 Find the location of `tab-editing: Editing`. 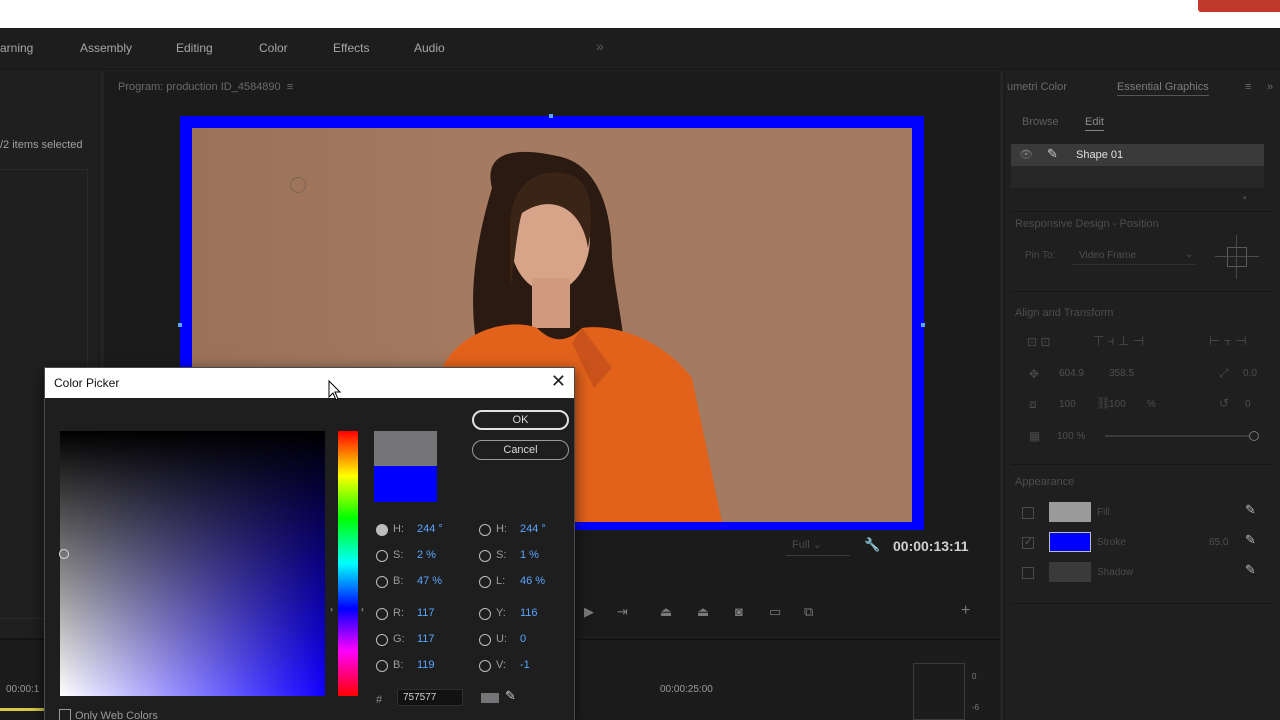

tab-editing: Editing is located at coordinates (194, 48).